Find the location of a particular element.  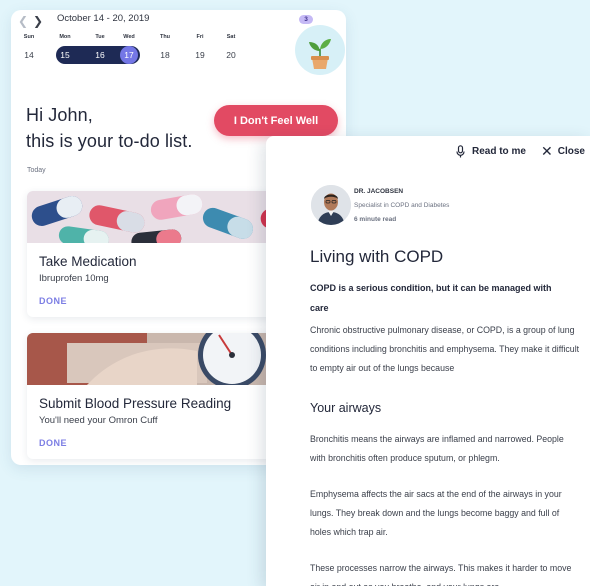

read-time: 6 minute read is located at coordinates (375, 219).